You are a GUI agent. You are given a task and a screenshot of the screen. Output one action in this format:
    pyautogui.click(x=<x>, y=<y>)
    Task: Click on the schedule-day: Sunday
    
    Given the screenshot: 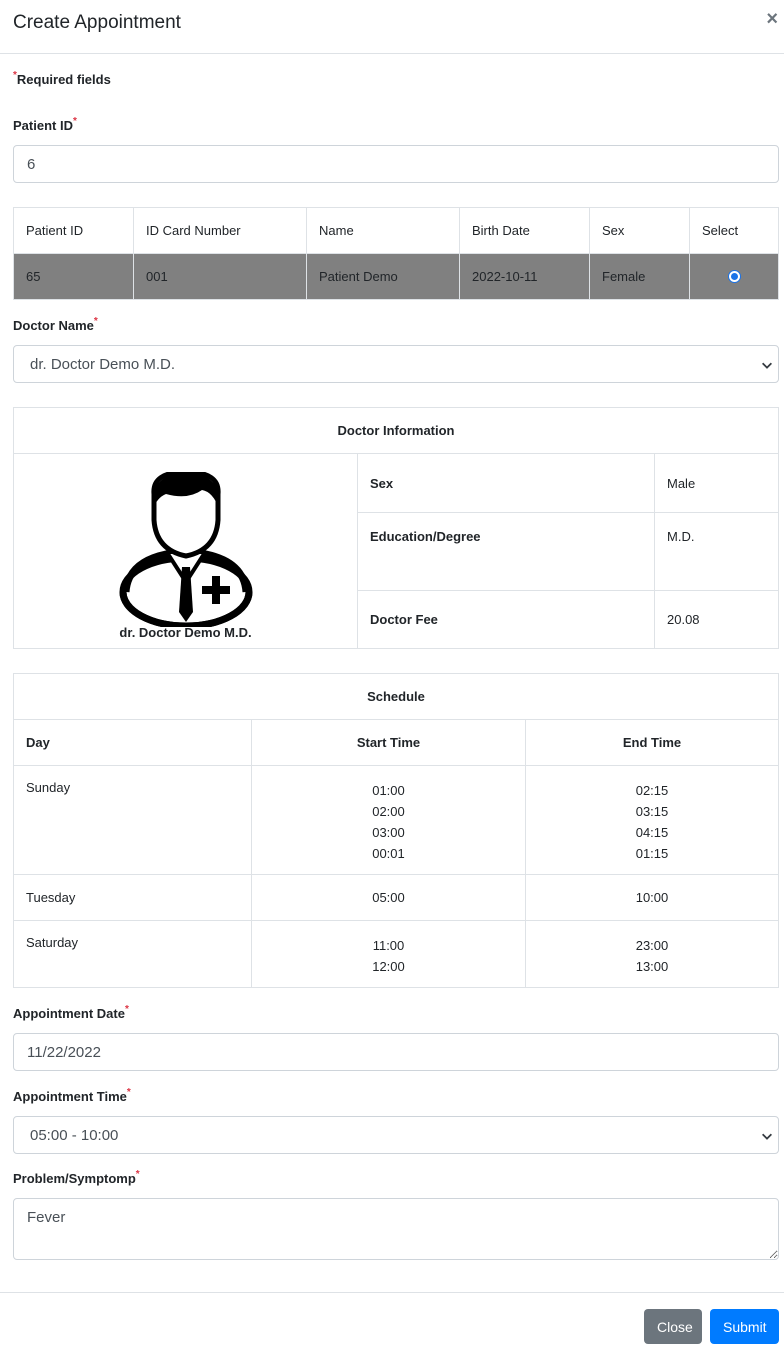 What is the action you would take?
    pyautogui.click(x=132, y=820)
    